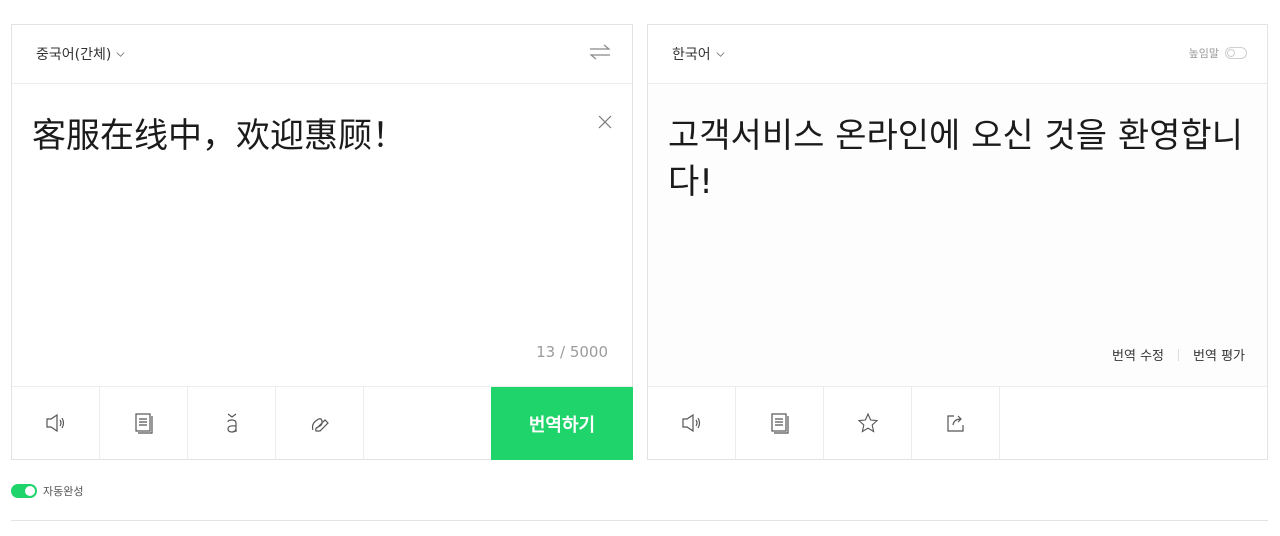 This screenshot has height=536, width=1280. I want to click on handwriting-button, so click(320, 423).